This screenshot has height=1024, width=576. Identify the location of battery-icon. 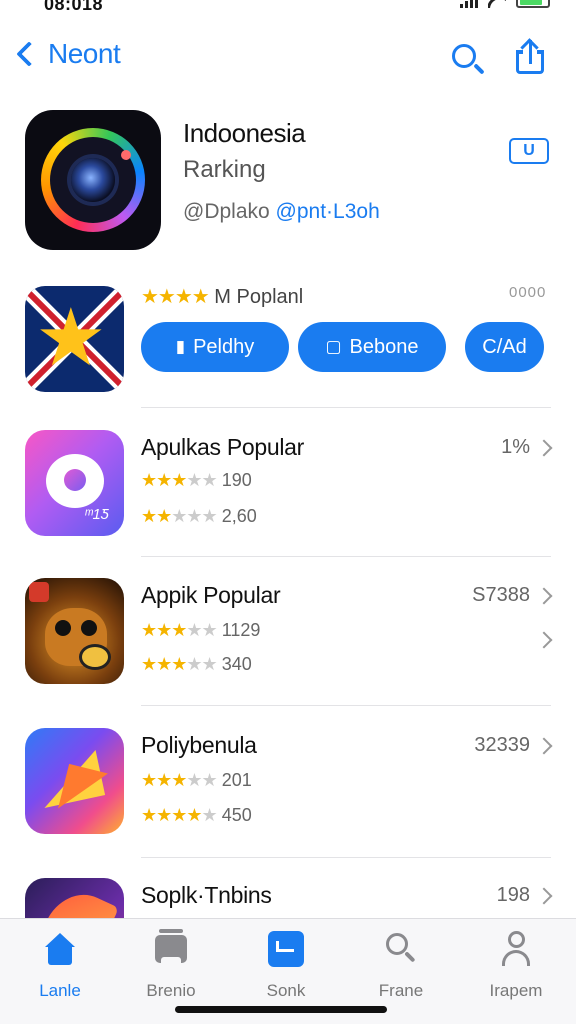
(533, 4).